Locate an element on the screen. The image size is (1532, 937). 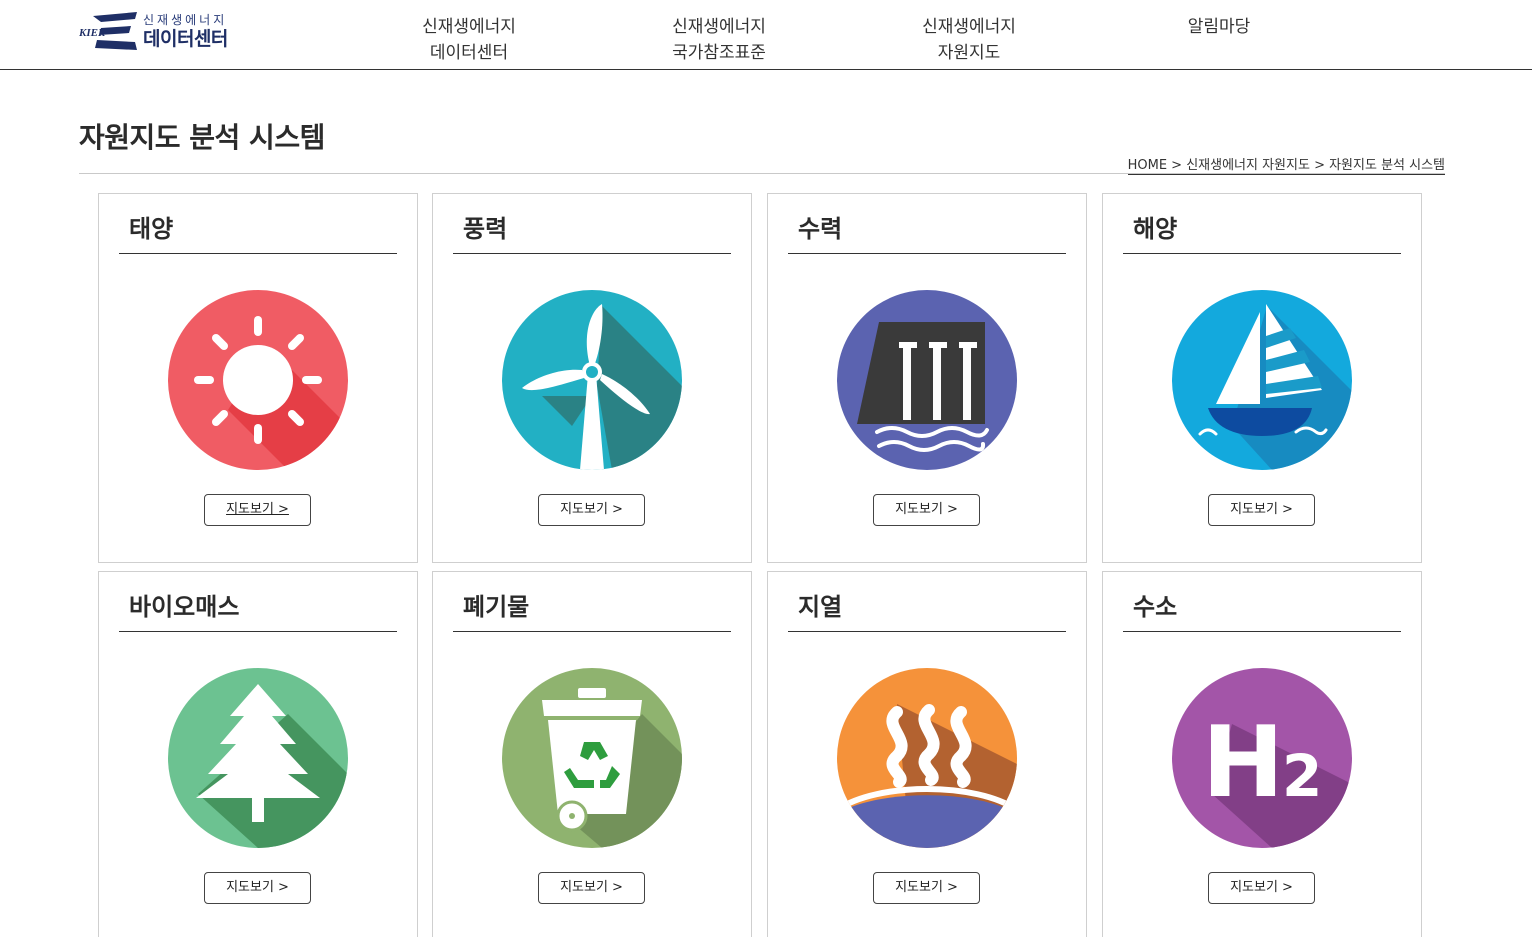
card-title: 지열 is located at coordinates (927, 611).